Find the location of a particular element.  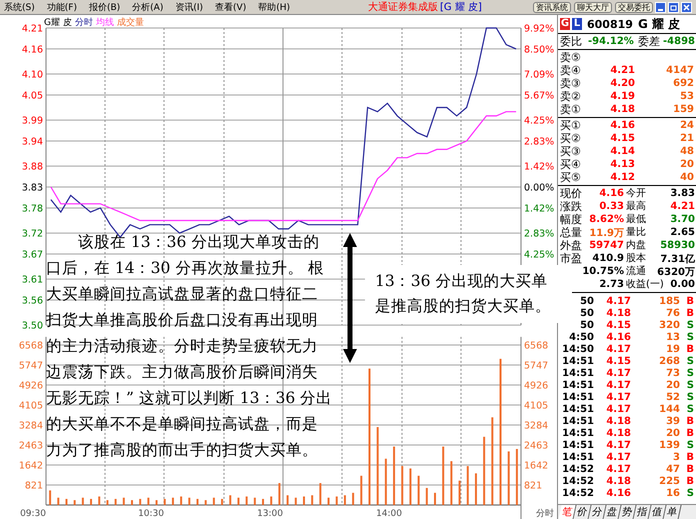

axis-label: 5.67% is located at coordinates (539, 96).